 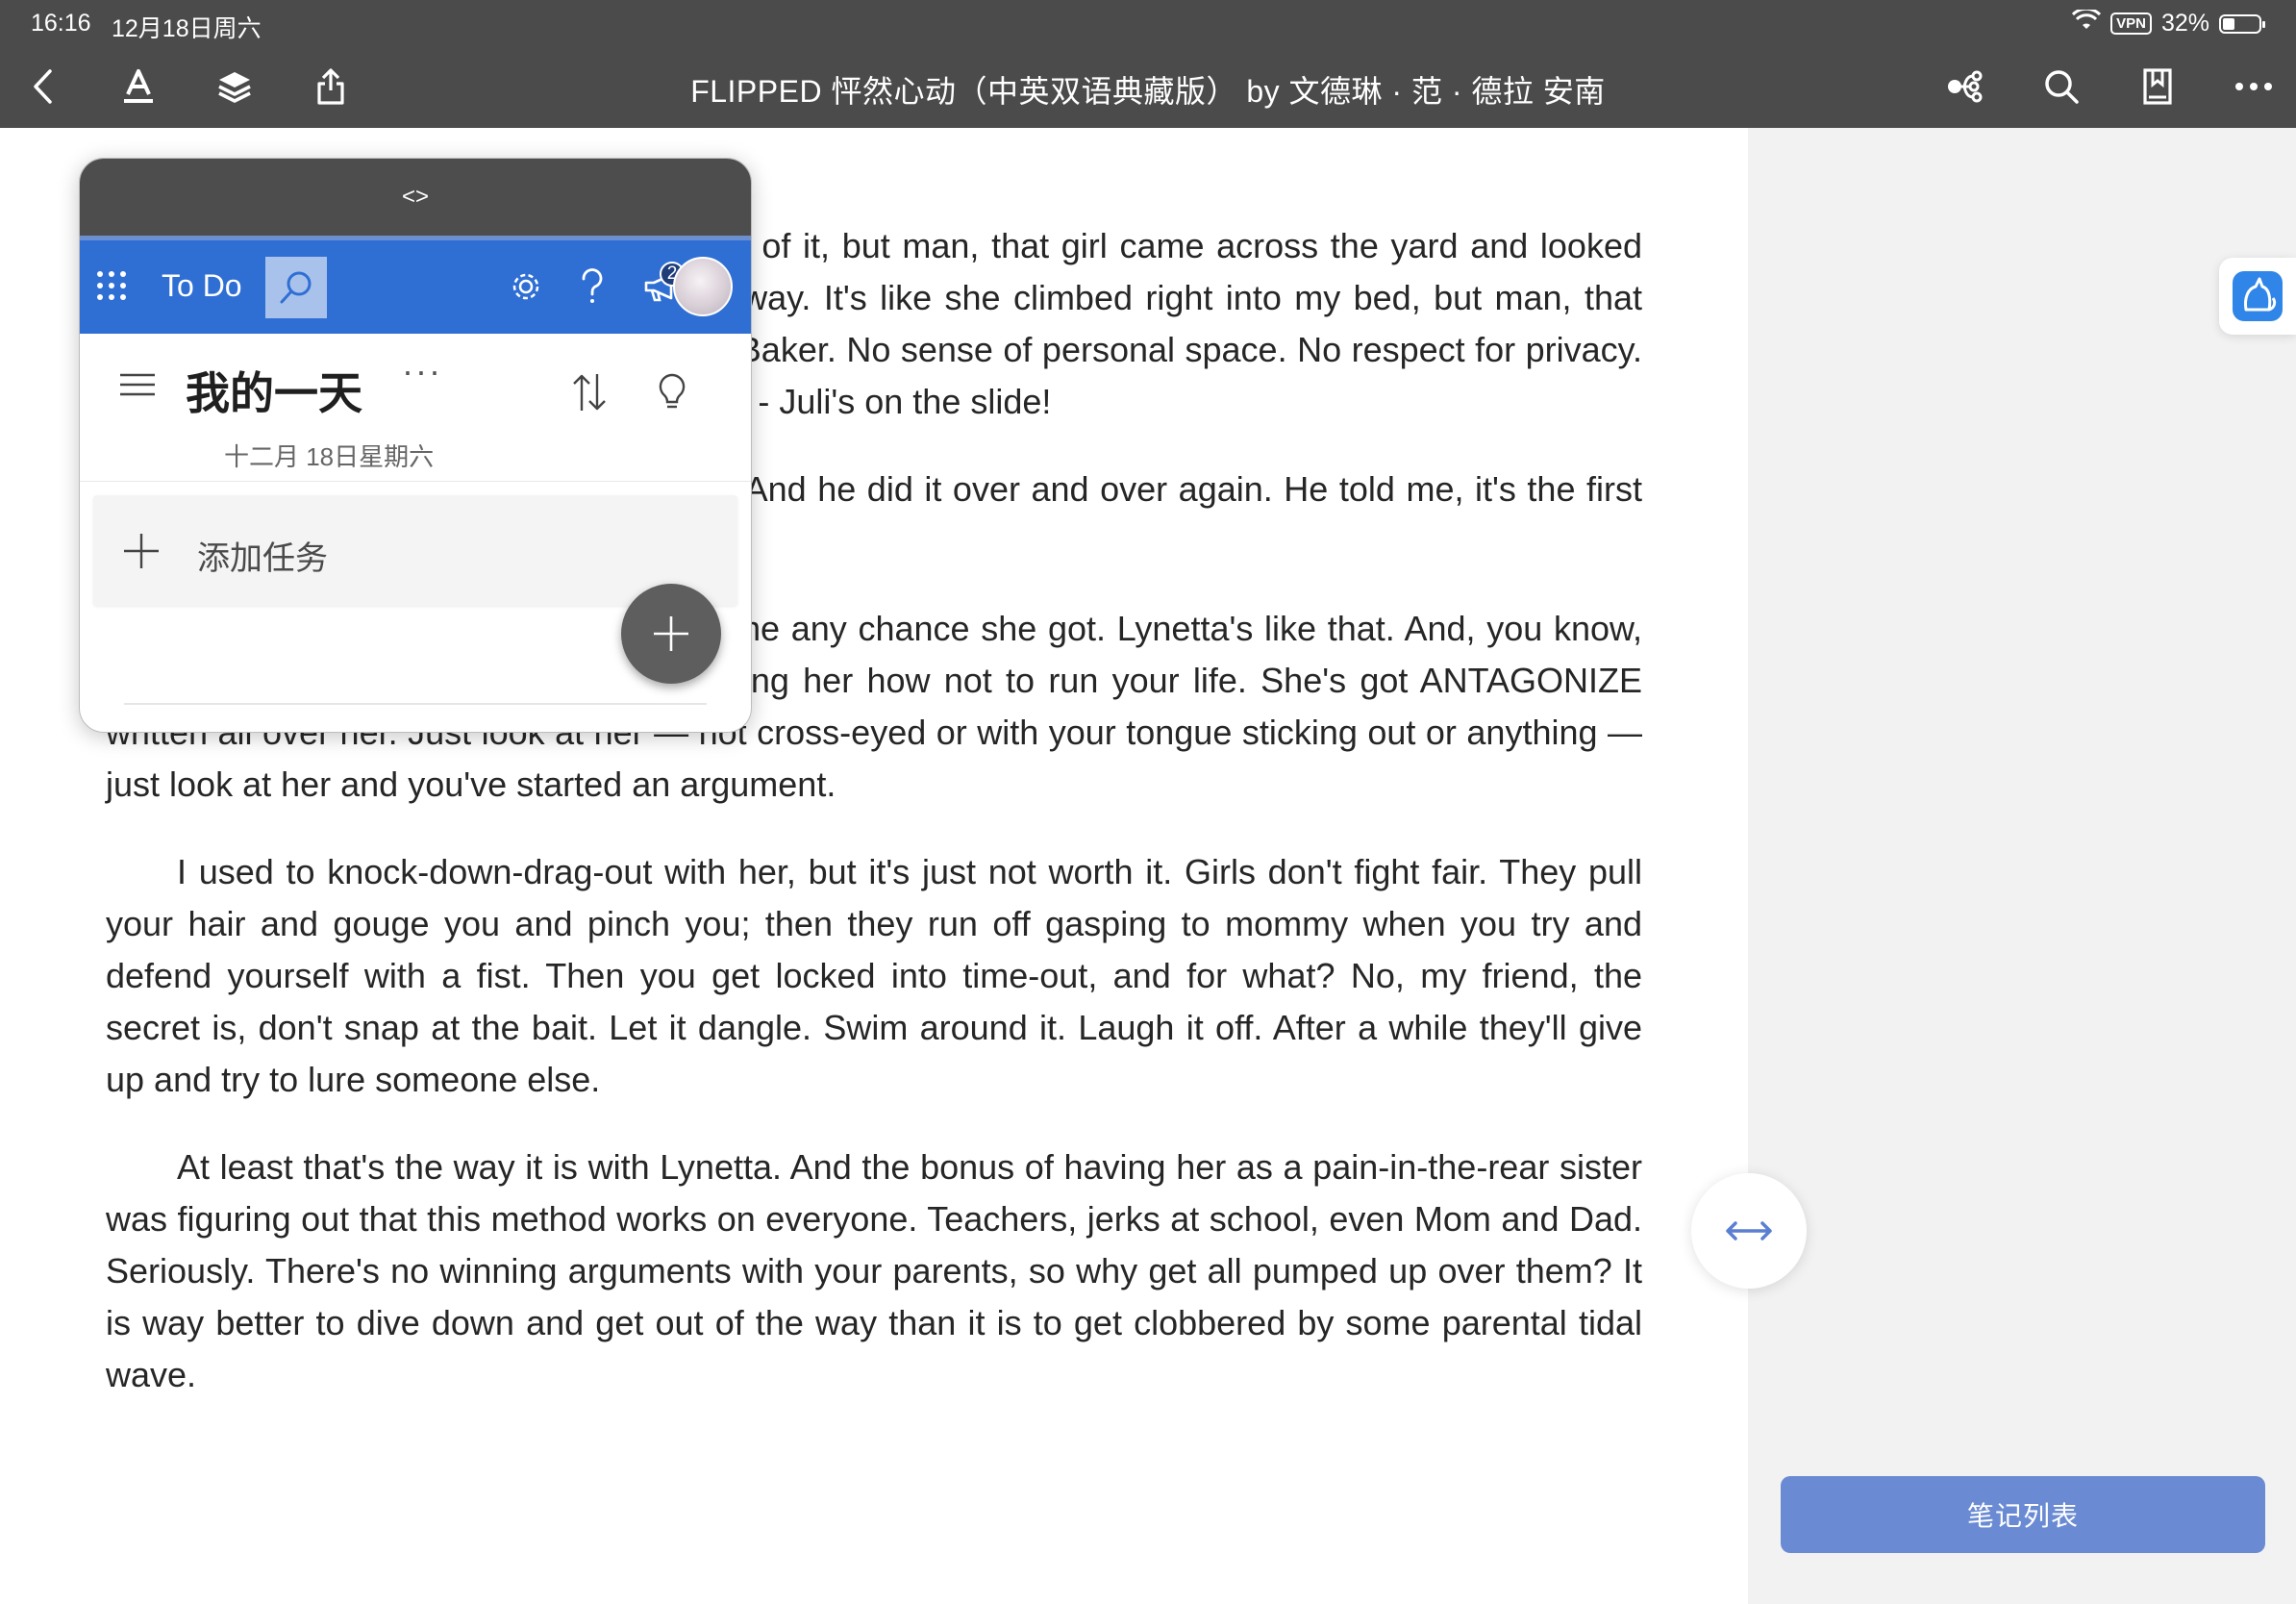 I want to click on cat-assistant-icon, so click(x=2257, y=296).